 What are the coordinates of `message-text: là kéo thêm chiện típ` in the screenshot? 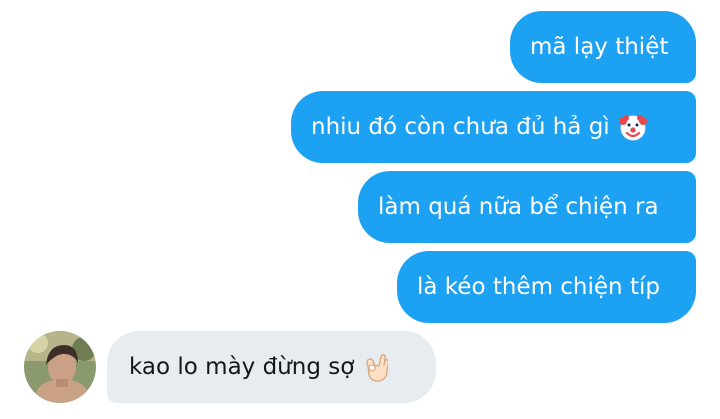 It's located at (538, 286).